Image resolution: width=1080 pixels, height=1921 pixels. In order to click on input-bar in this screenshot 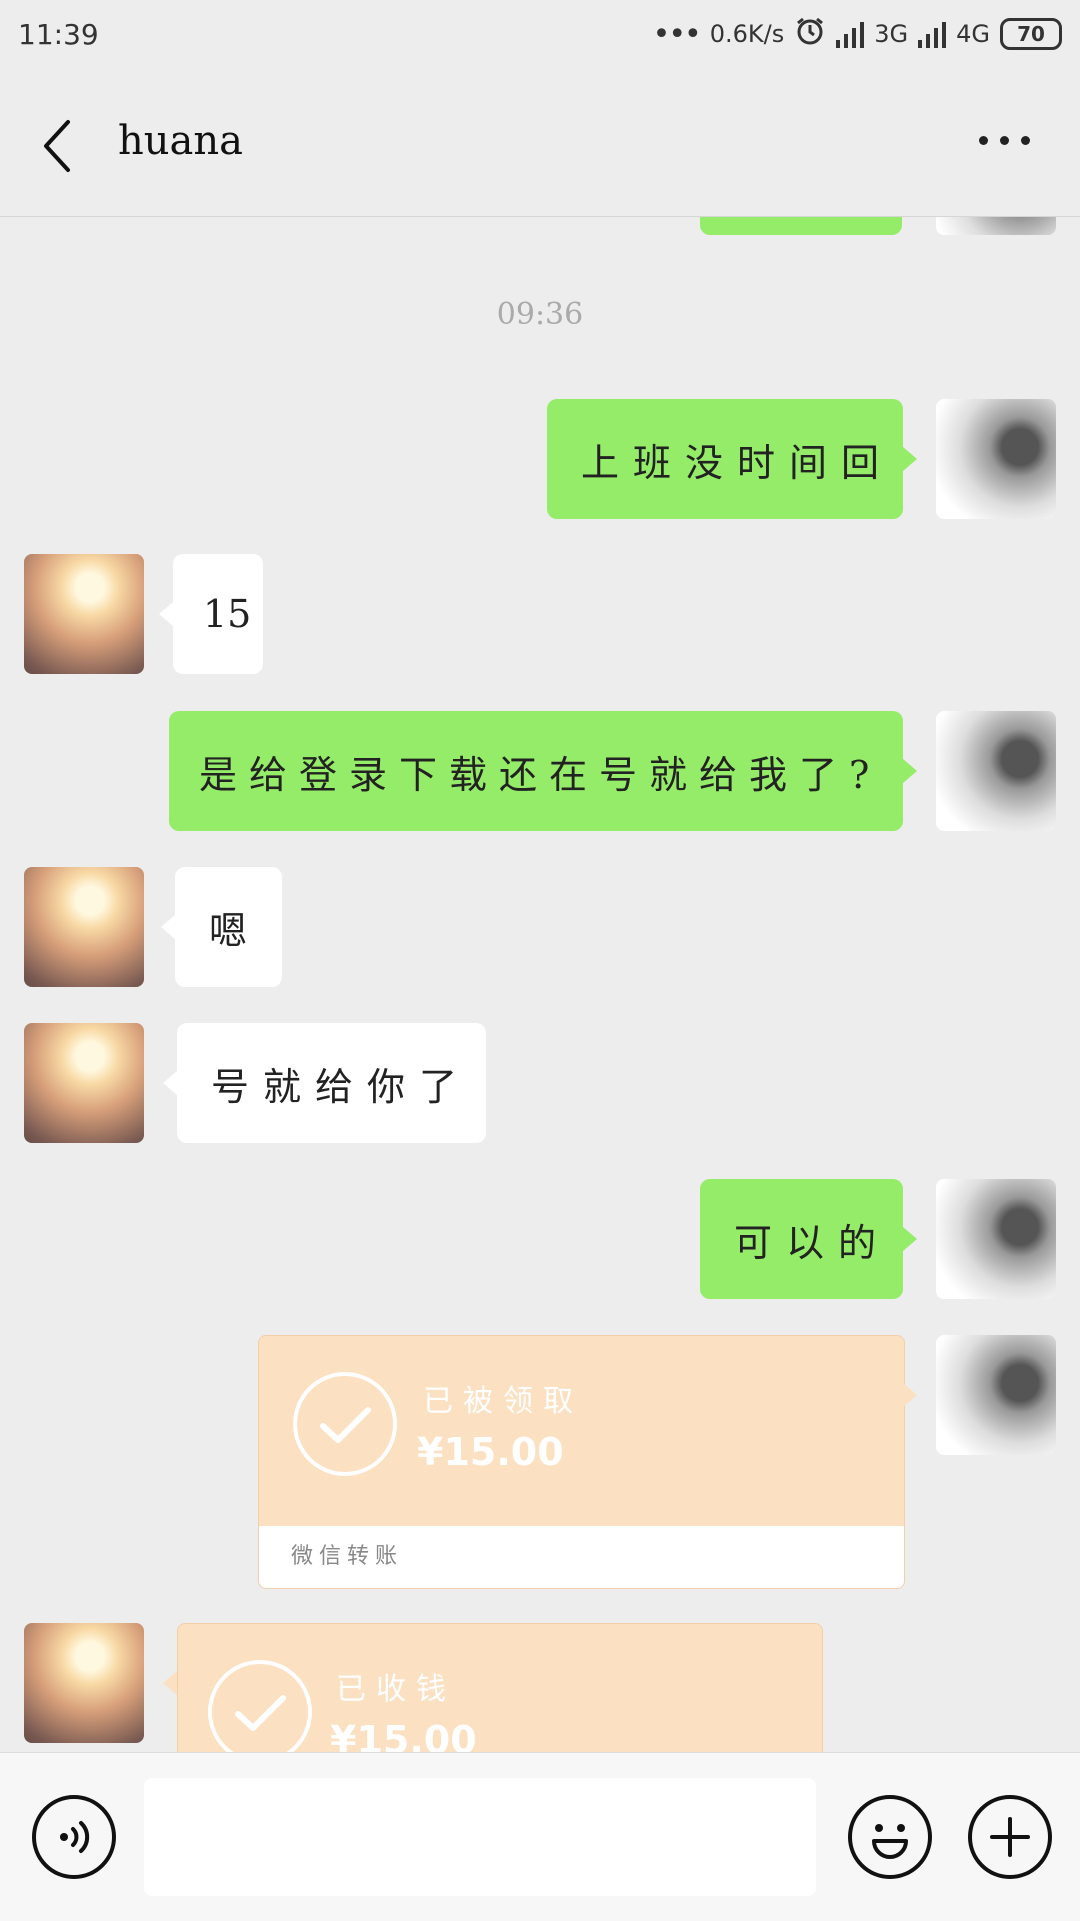, I will do `click(540, 1836)`.